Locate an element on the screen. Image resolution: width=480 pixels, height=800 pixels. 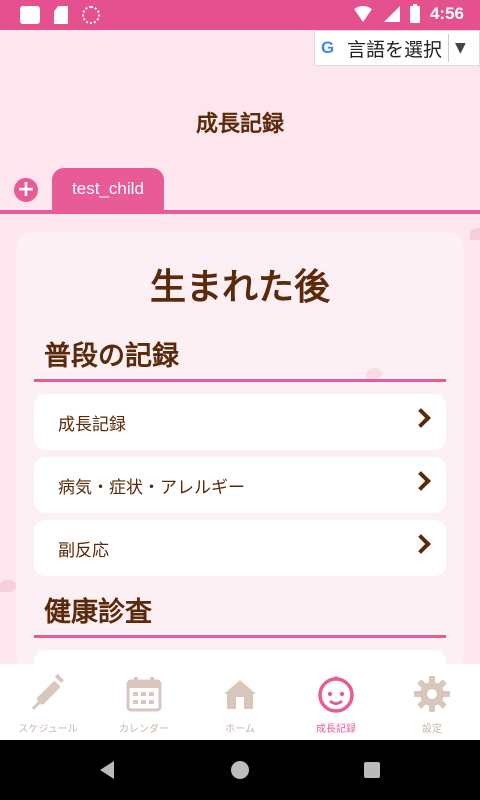
nav-settings: 設定 is located at coordinates (432, 702).